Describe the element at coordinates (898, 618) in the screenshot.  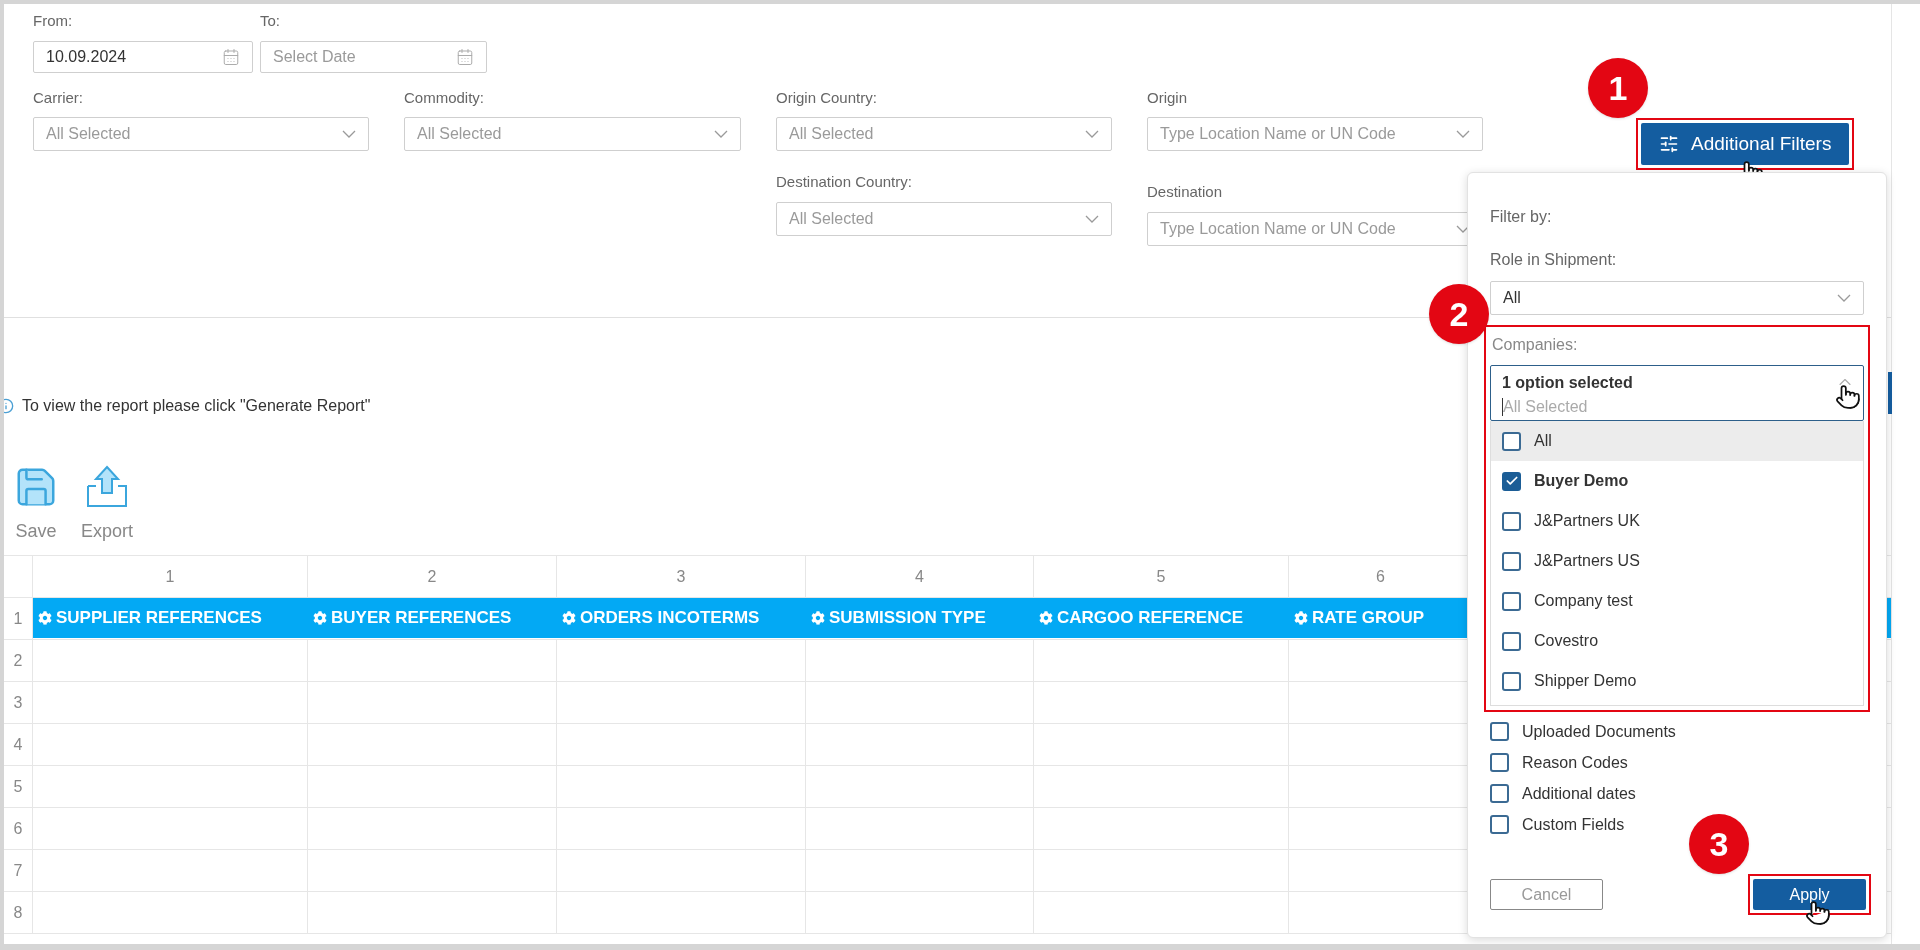
I see `column-header: SUBMISSION TYPE` at that location.